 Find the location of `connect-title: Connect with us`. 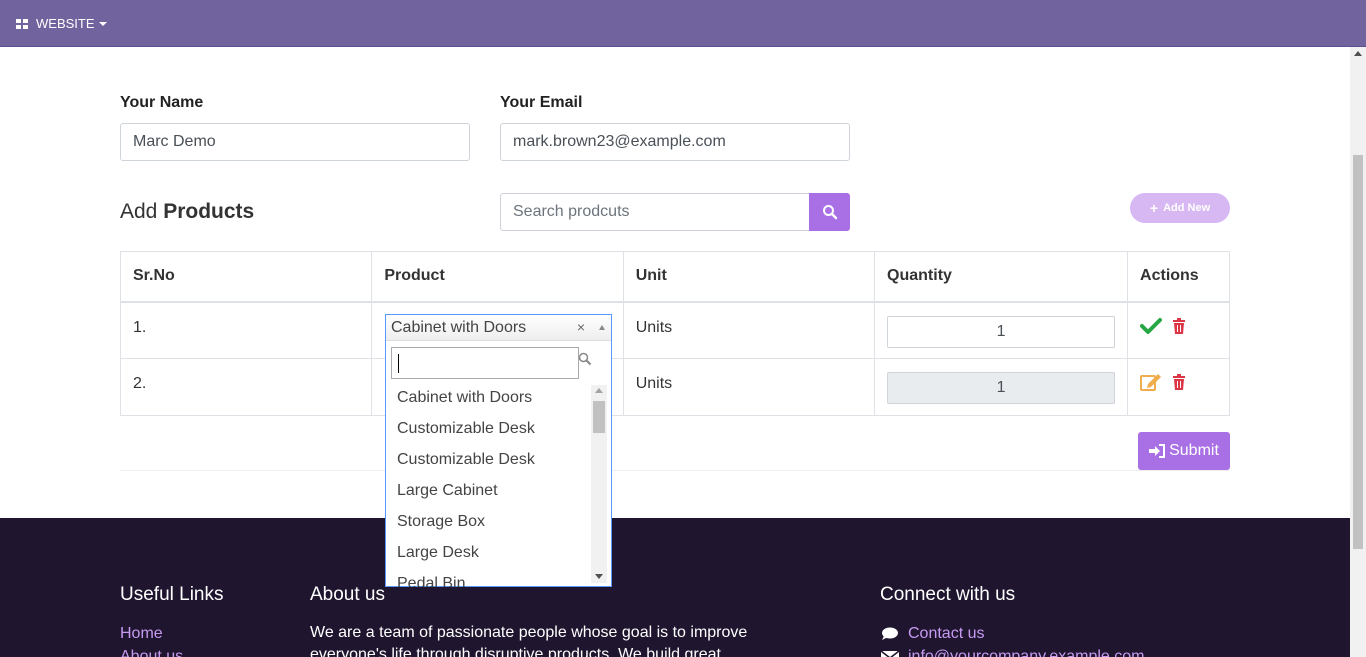

connect-title: Connect with us is located at coordinates (948, 594).